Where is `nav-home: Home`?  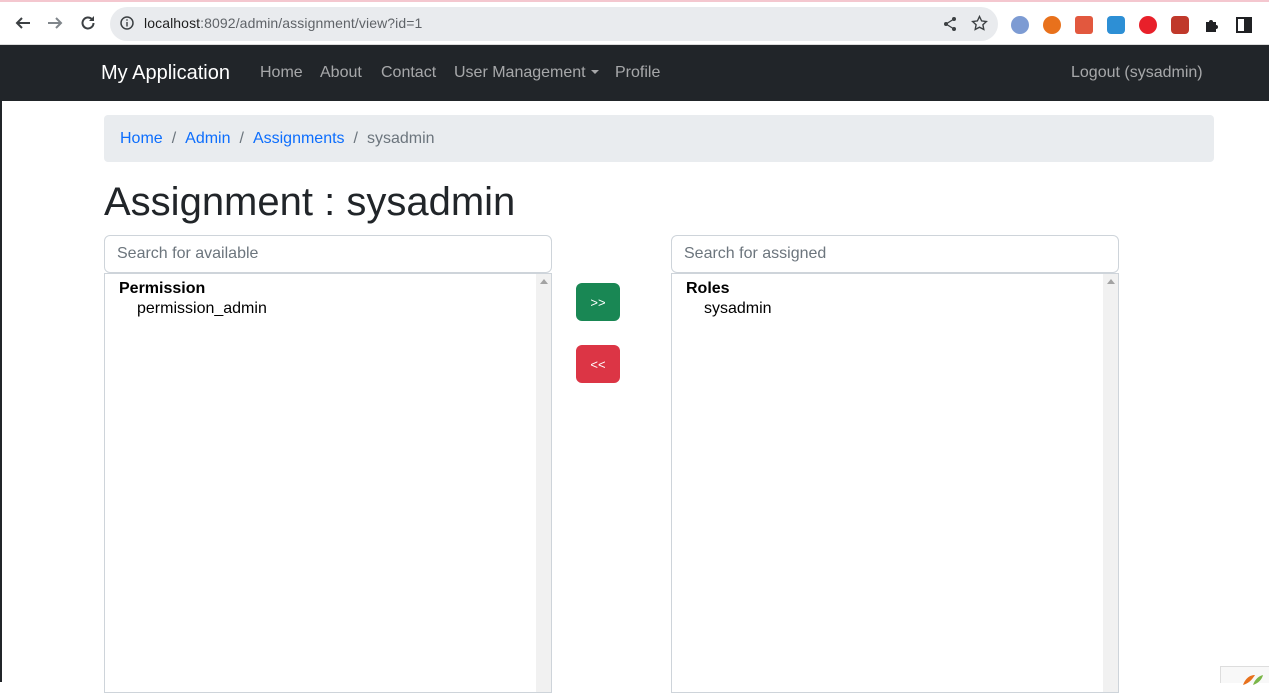
nav-home: Home is located at coordinates (281, 73).